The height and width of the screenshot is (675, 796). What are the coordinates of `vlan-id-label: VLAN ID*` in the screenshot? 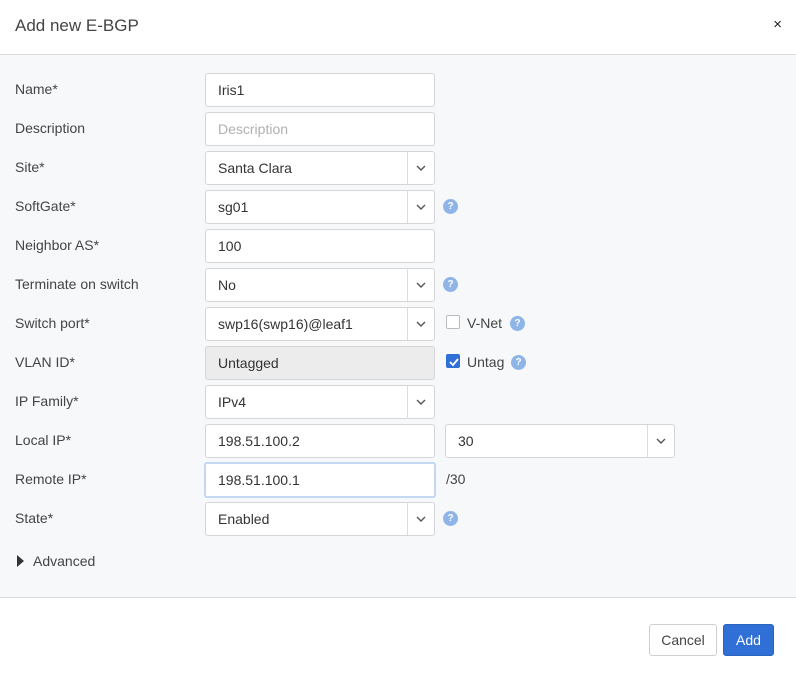 It's located at (45, 362).